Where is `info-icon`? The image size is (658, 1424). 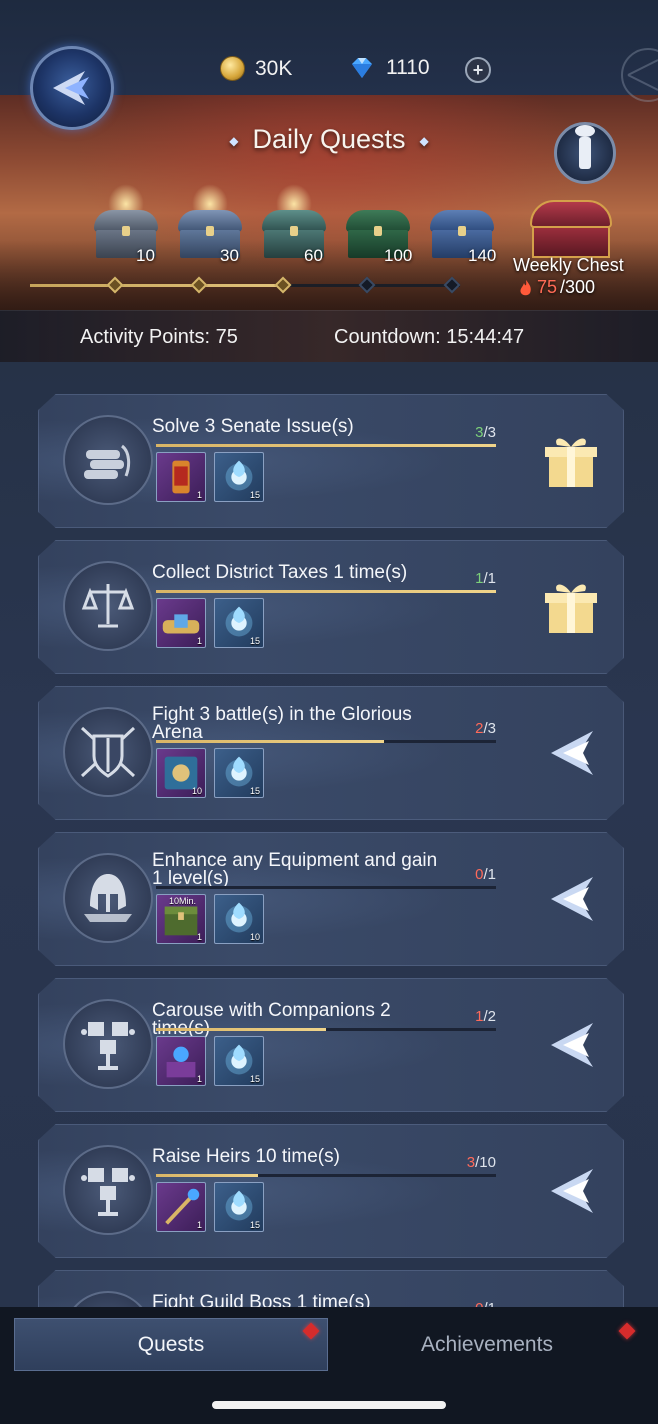 info-icon is located at coordinates (585, 147).